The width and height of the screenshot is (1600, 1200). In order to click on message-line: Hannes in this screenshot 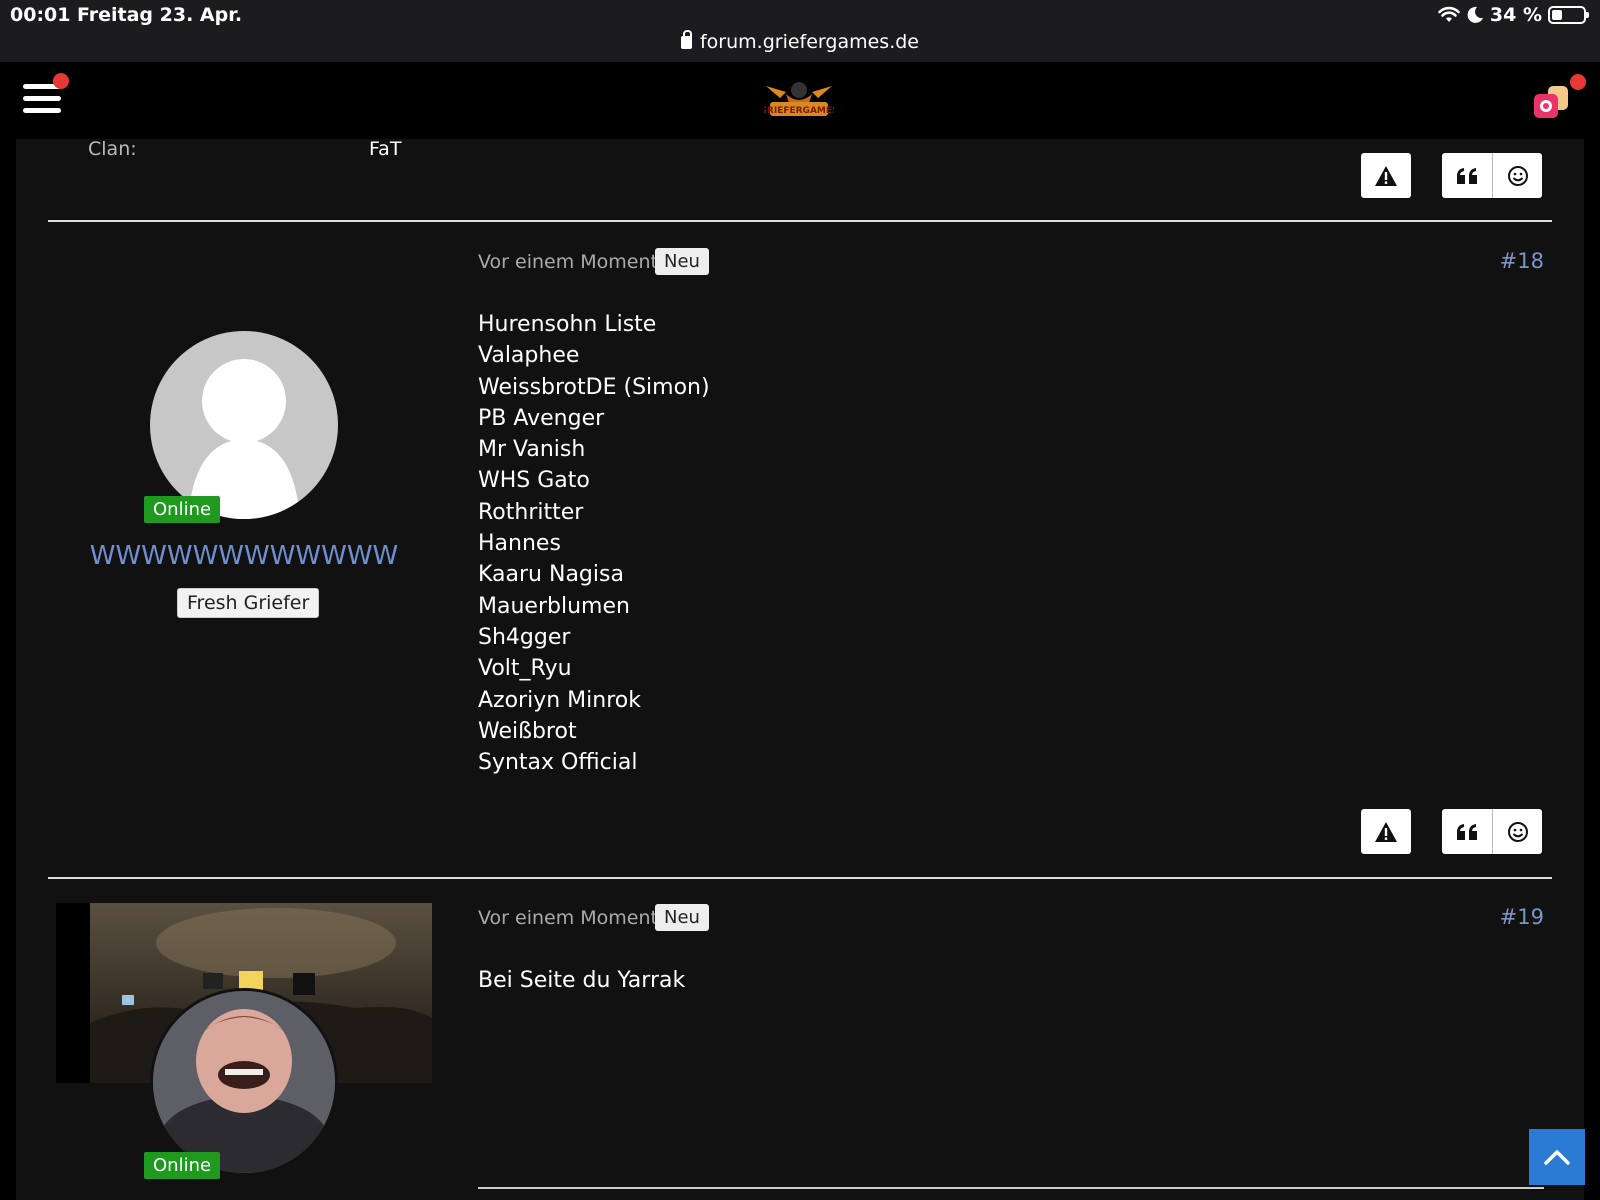, I will do `click(519, 544)`.